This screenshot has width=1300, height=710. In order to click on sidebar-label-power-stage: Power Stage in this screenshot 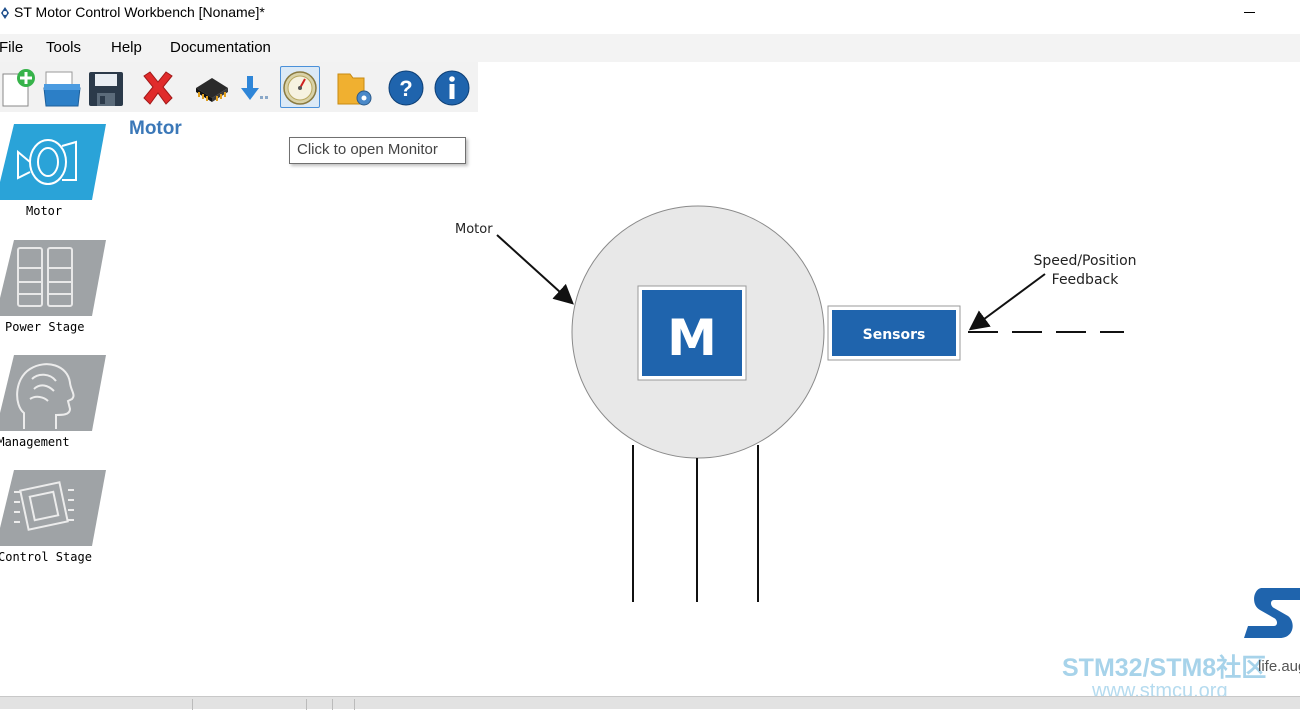, I will do `click(45, 327)`.